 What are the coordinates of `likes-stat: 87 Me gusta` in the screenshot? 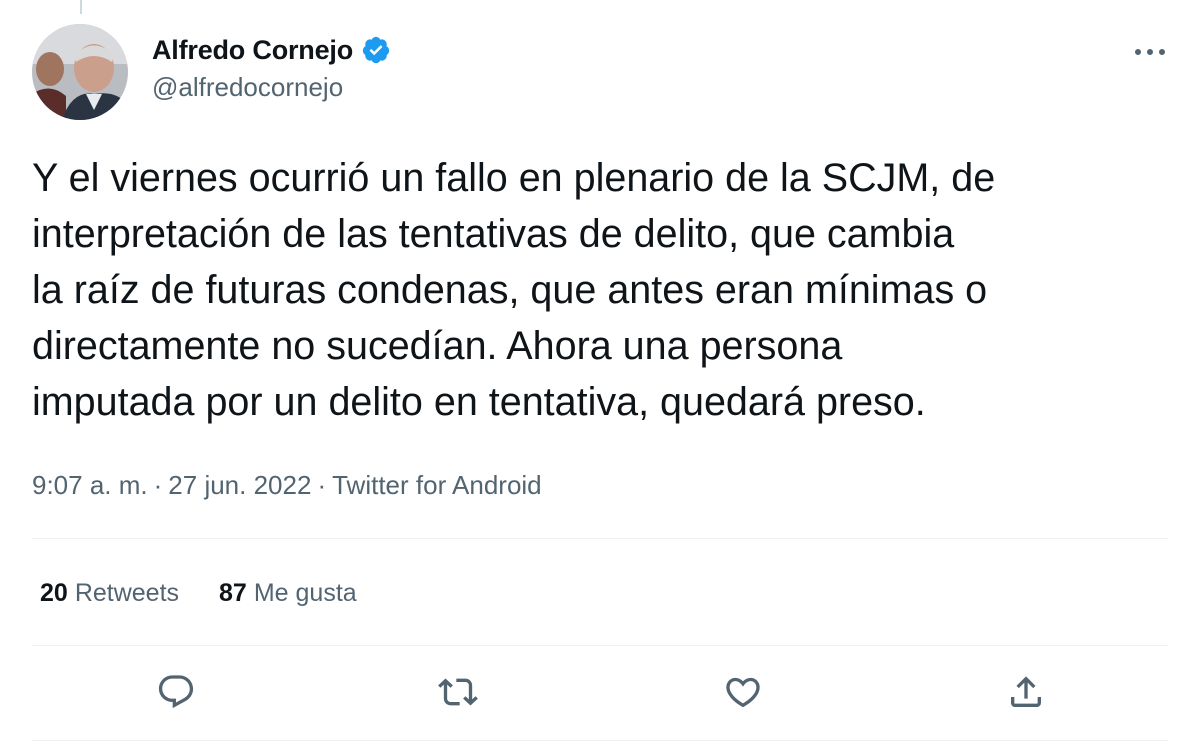 It's located at (288, 593).